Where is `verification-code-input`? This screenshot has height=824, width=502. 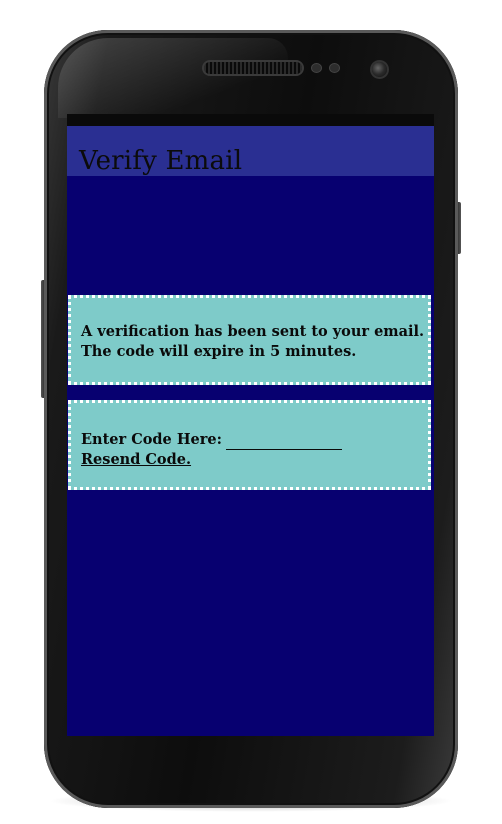 verification-code-input is located at coordinates (283, 441).